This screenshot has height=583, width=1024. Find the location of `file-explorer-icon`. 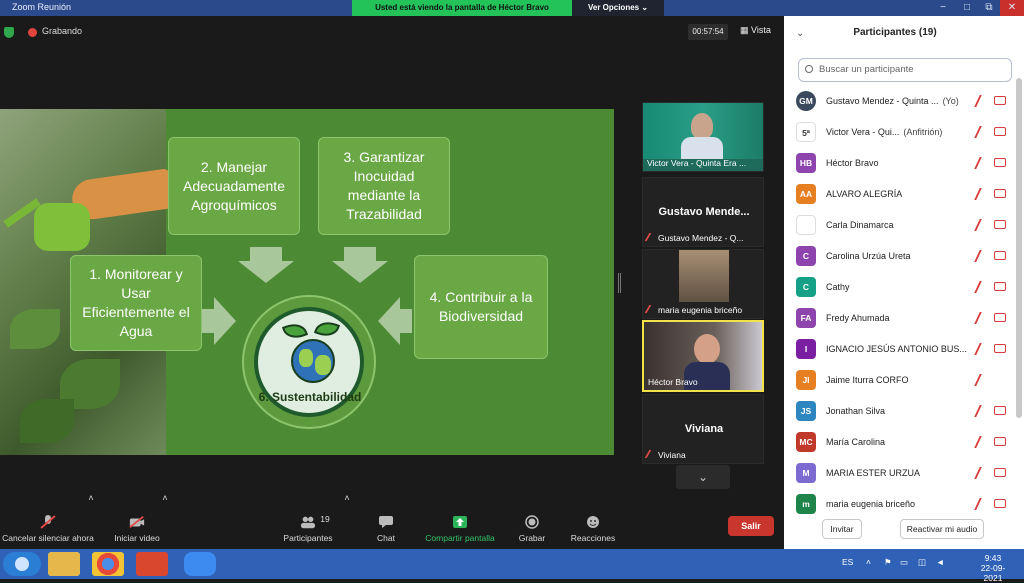

file-explorer-icon is located at coordinates (64, 564).